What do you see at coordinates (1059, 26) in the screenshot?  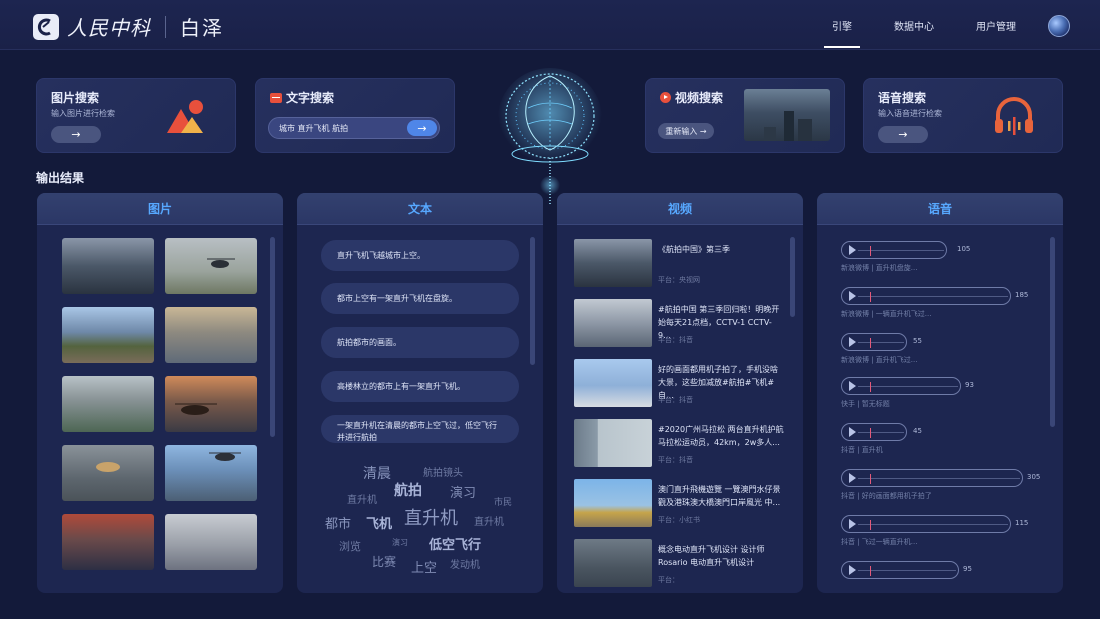 I see `avatar` at bounding box center [1059, 26].